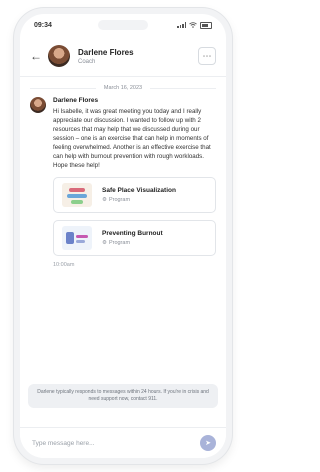  I want to click on message-input, so click(115, 443).